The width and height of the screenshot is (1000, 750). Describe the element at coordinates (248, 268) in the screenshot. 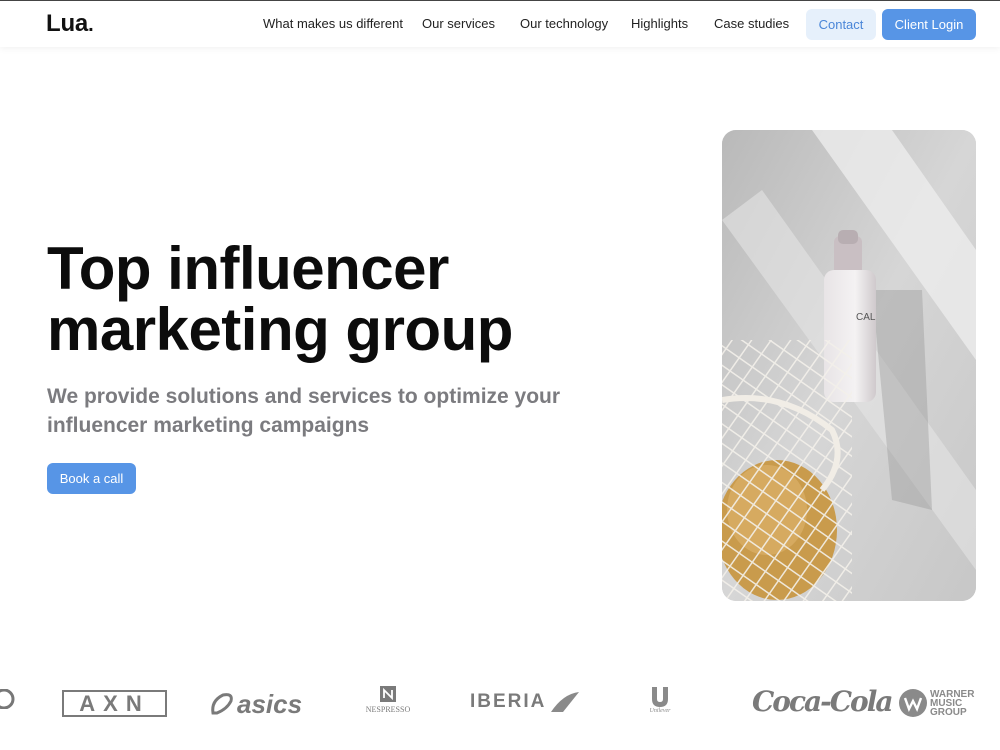

I see `hero-title-line-1: Top influencer` at that location.